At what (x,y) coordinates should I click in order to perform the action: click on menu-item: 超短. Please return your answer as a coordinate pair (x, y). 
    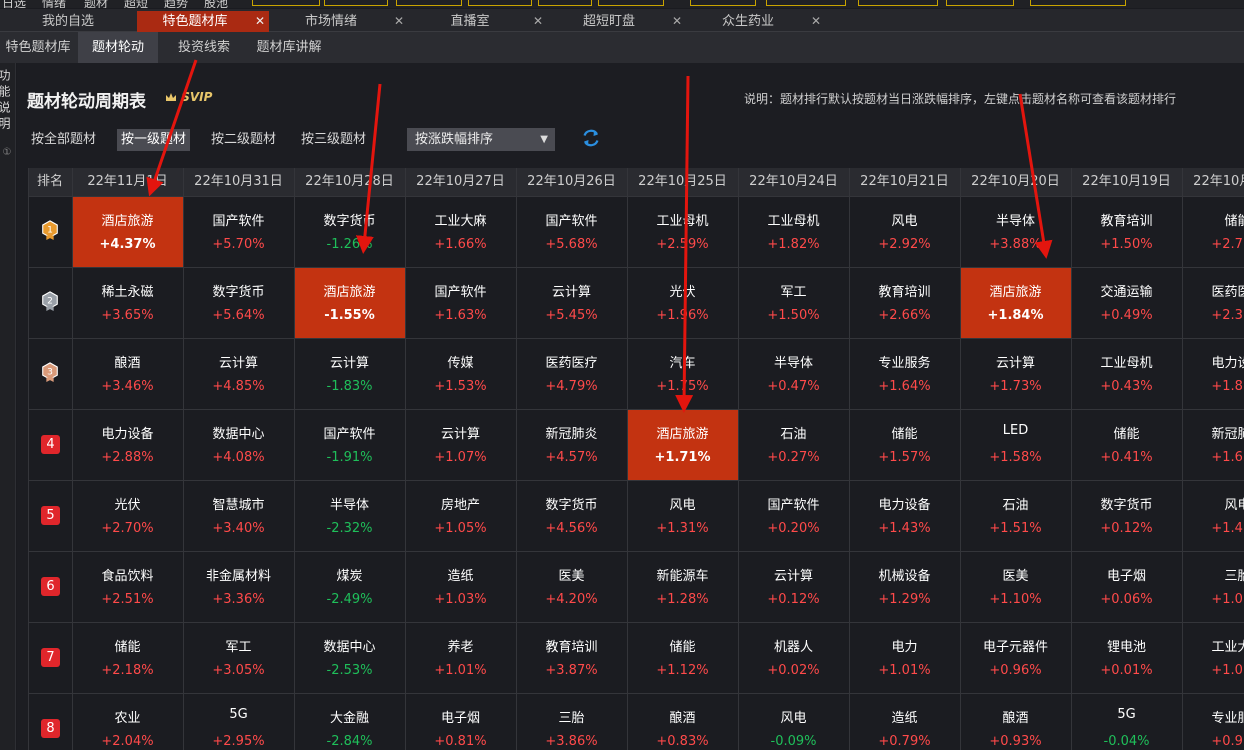
    Looking at the image, I should click on (136, 4).